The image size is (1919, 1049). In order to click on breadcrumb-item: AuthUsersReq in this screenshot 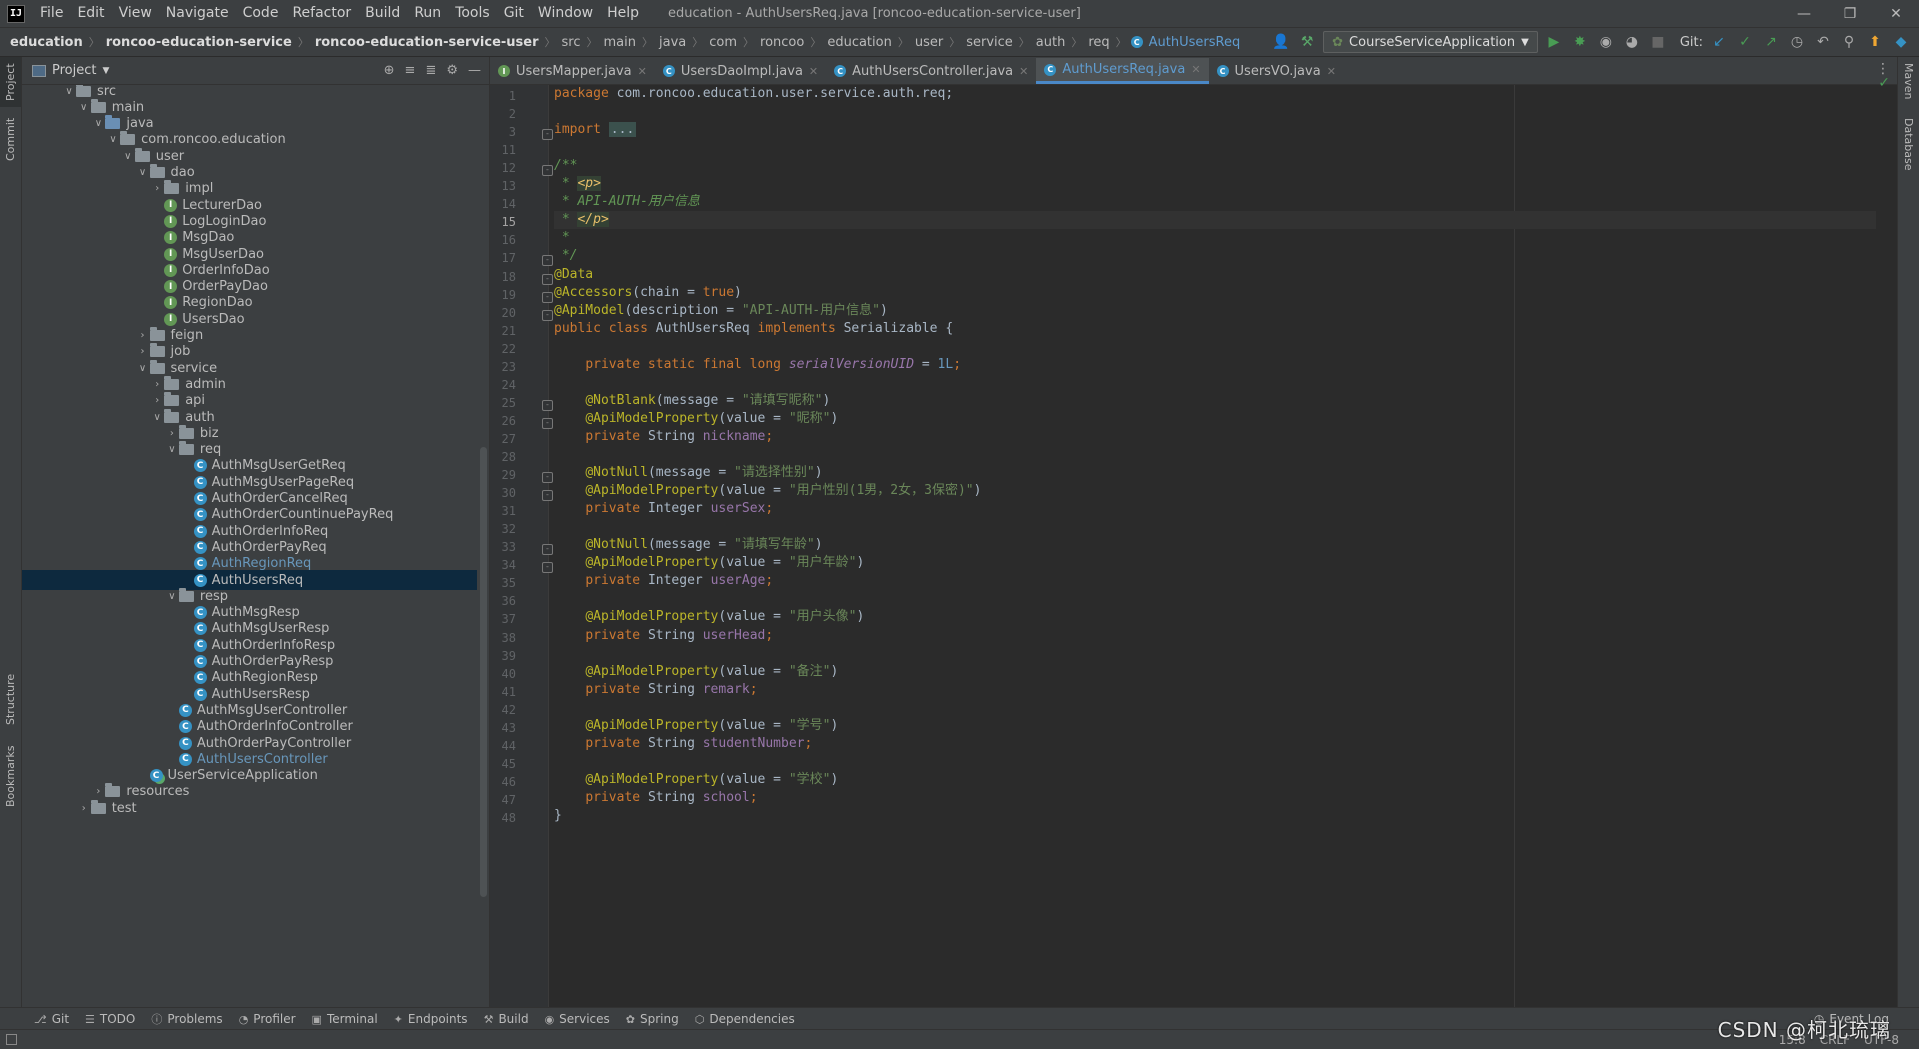, I will do `click(1195, 42)`.